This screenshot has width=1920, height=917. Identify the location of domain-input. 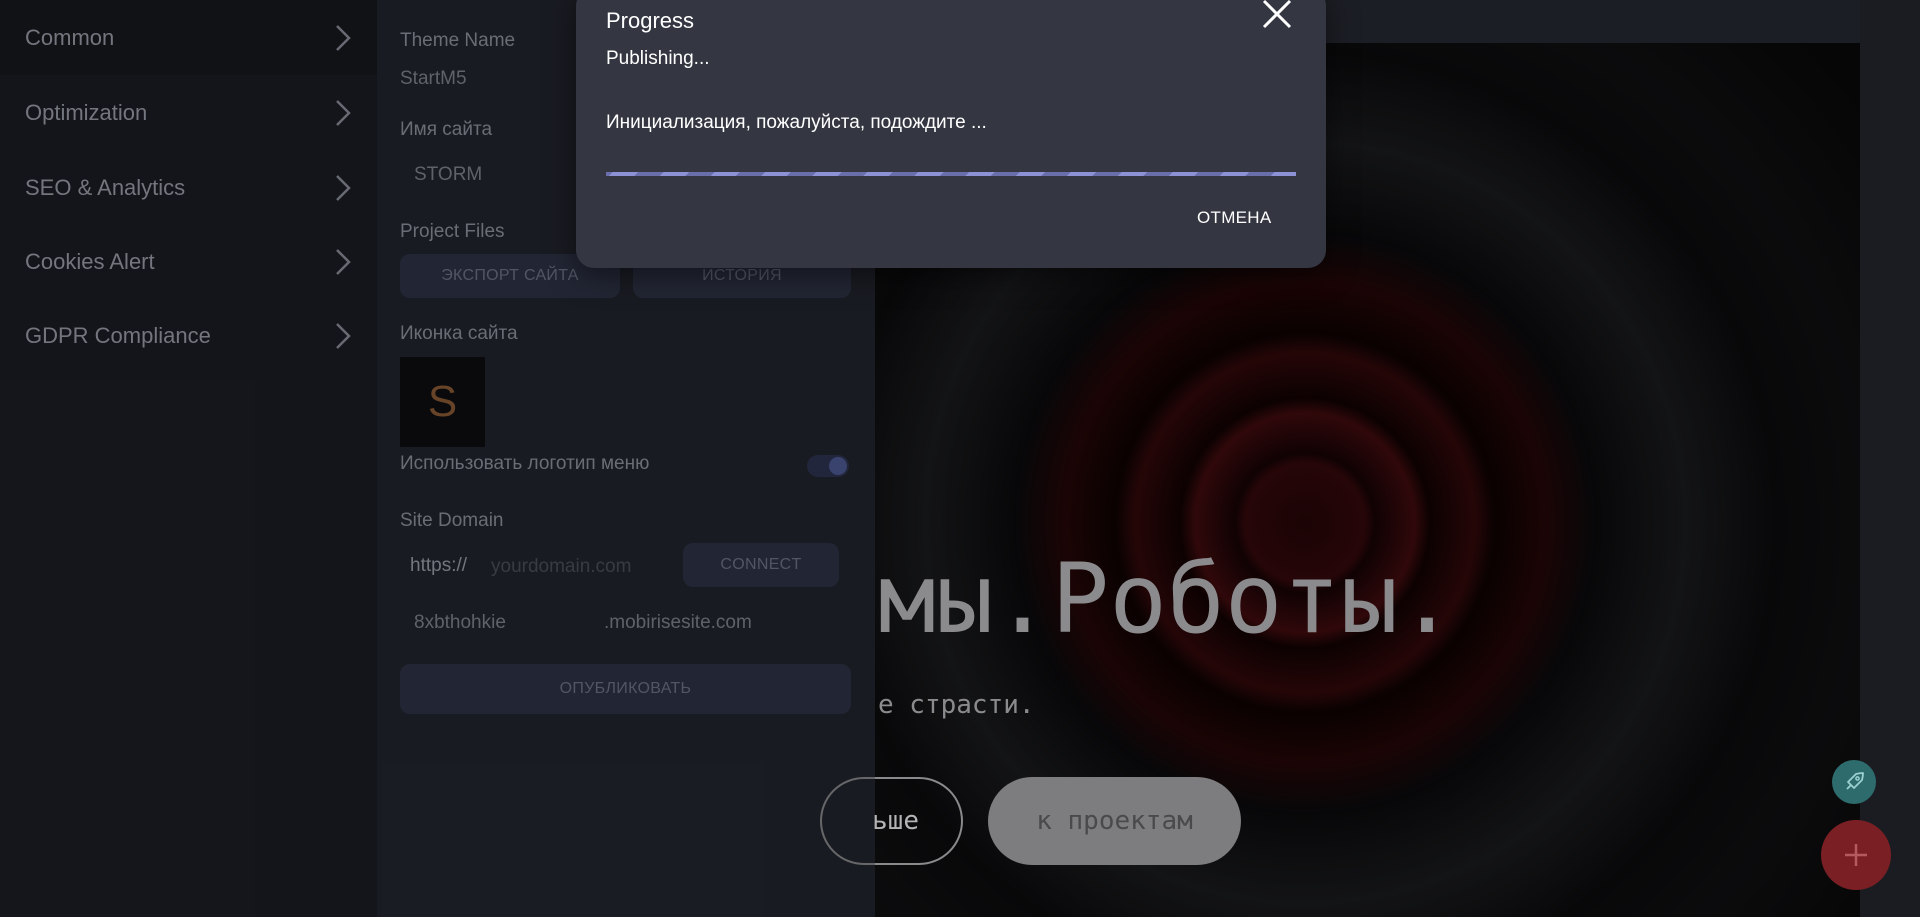
(581, 567).